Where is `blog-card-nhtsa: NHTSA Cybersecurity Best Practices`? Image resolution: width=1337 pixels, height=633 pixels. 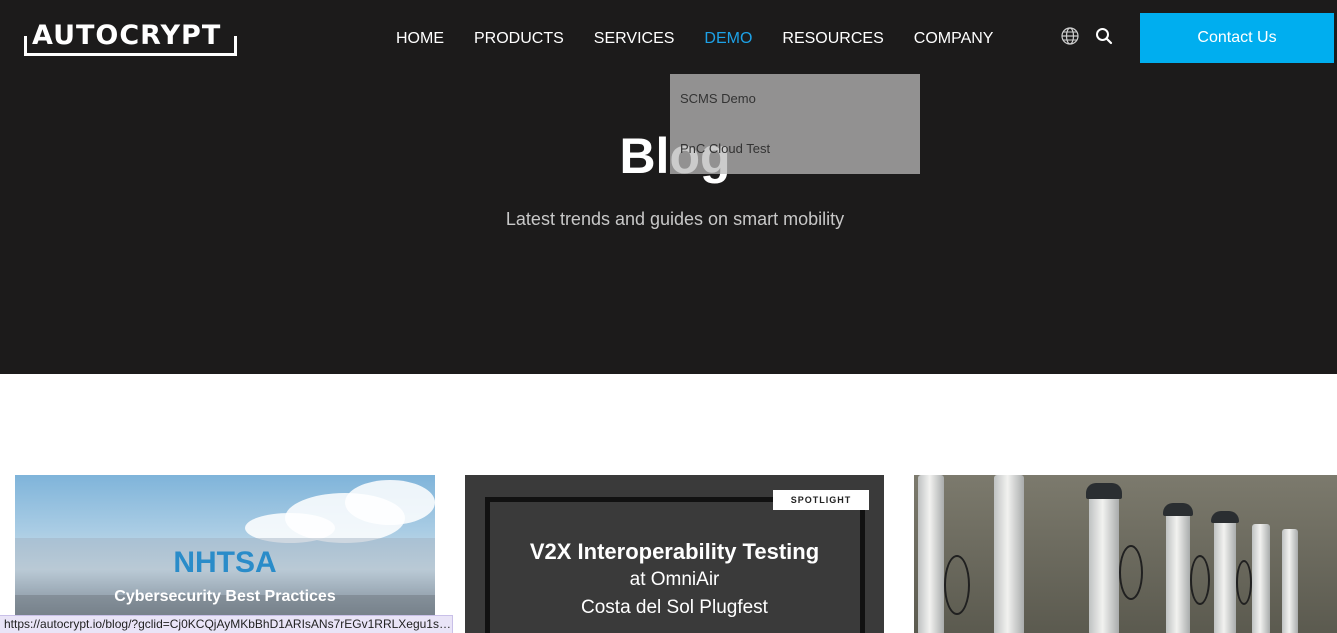 blog-card-nhtsa: NHTSA Cybersecurity Best Practices is located at coordinates (225, 554).